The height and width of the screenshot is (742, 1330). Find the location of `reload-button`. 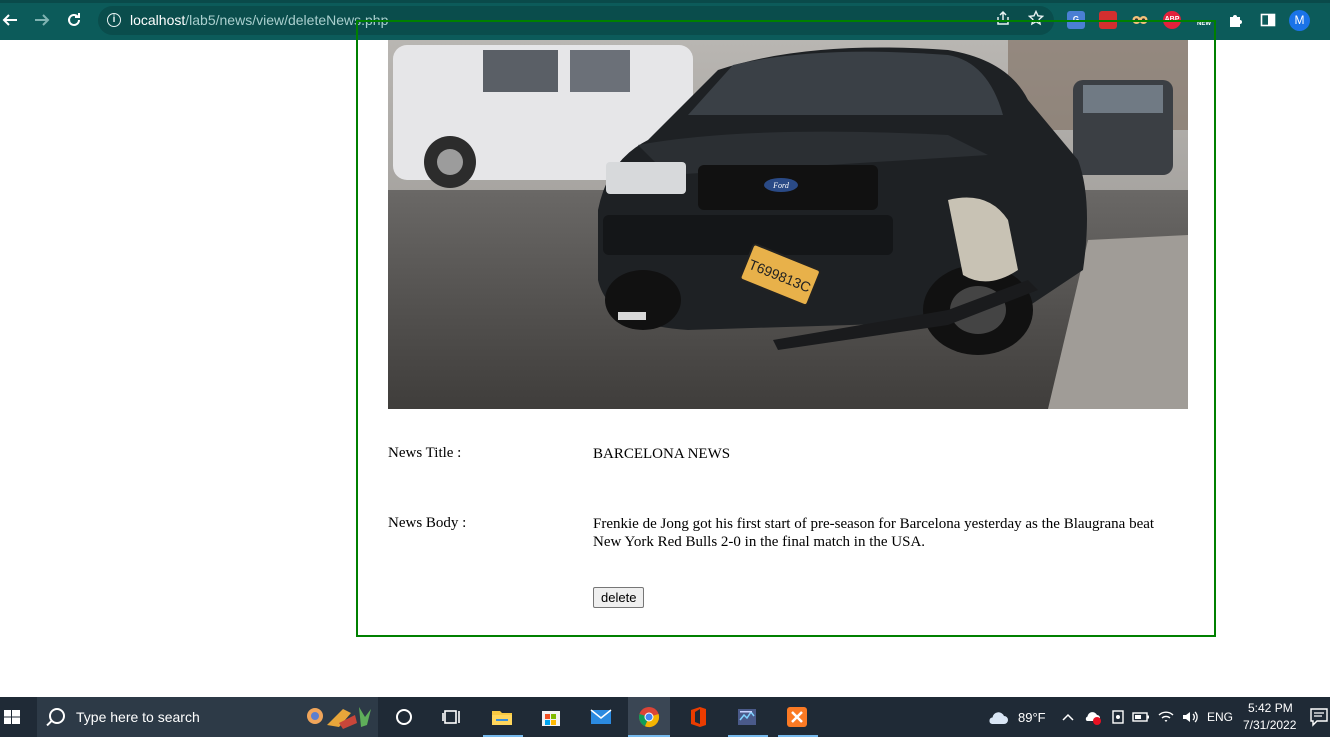

reload-button is located at coordinates (74, 20).